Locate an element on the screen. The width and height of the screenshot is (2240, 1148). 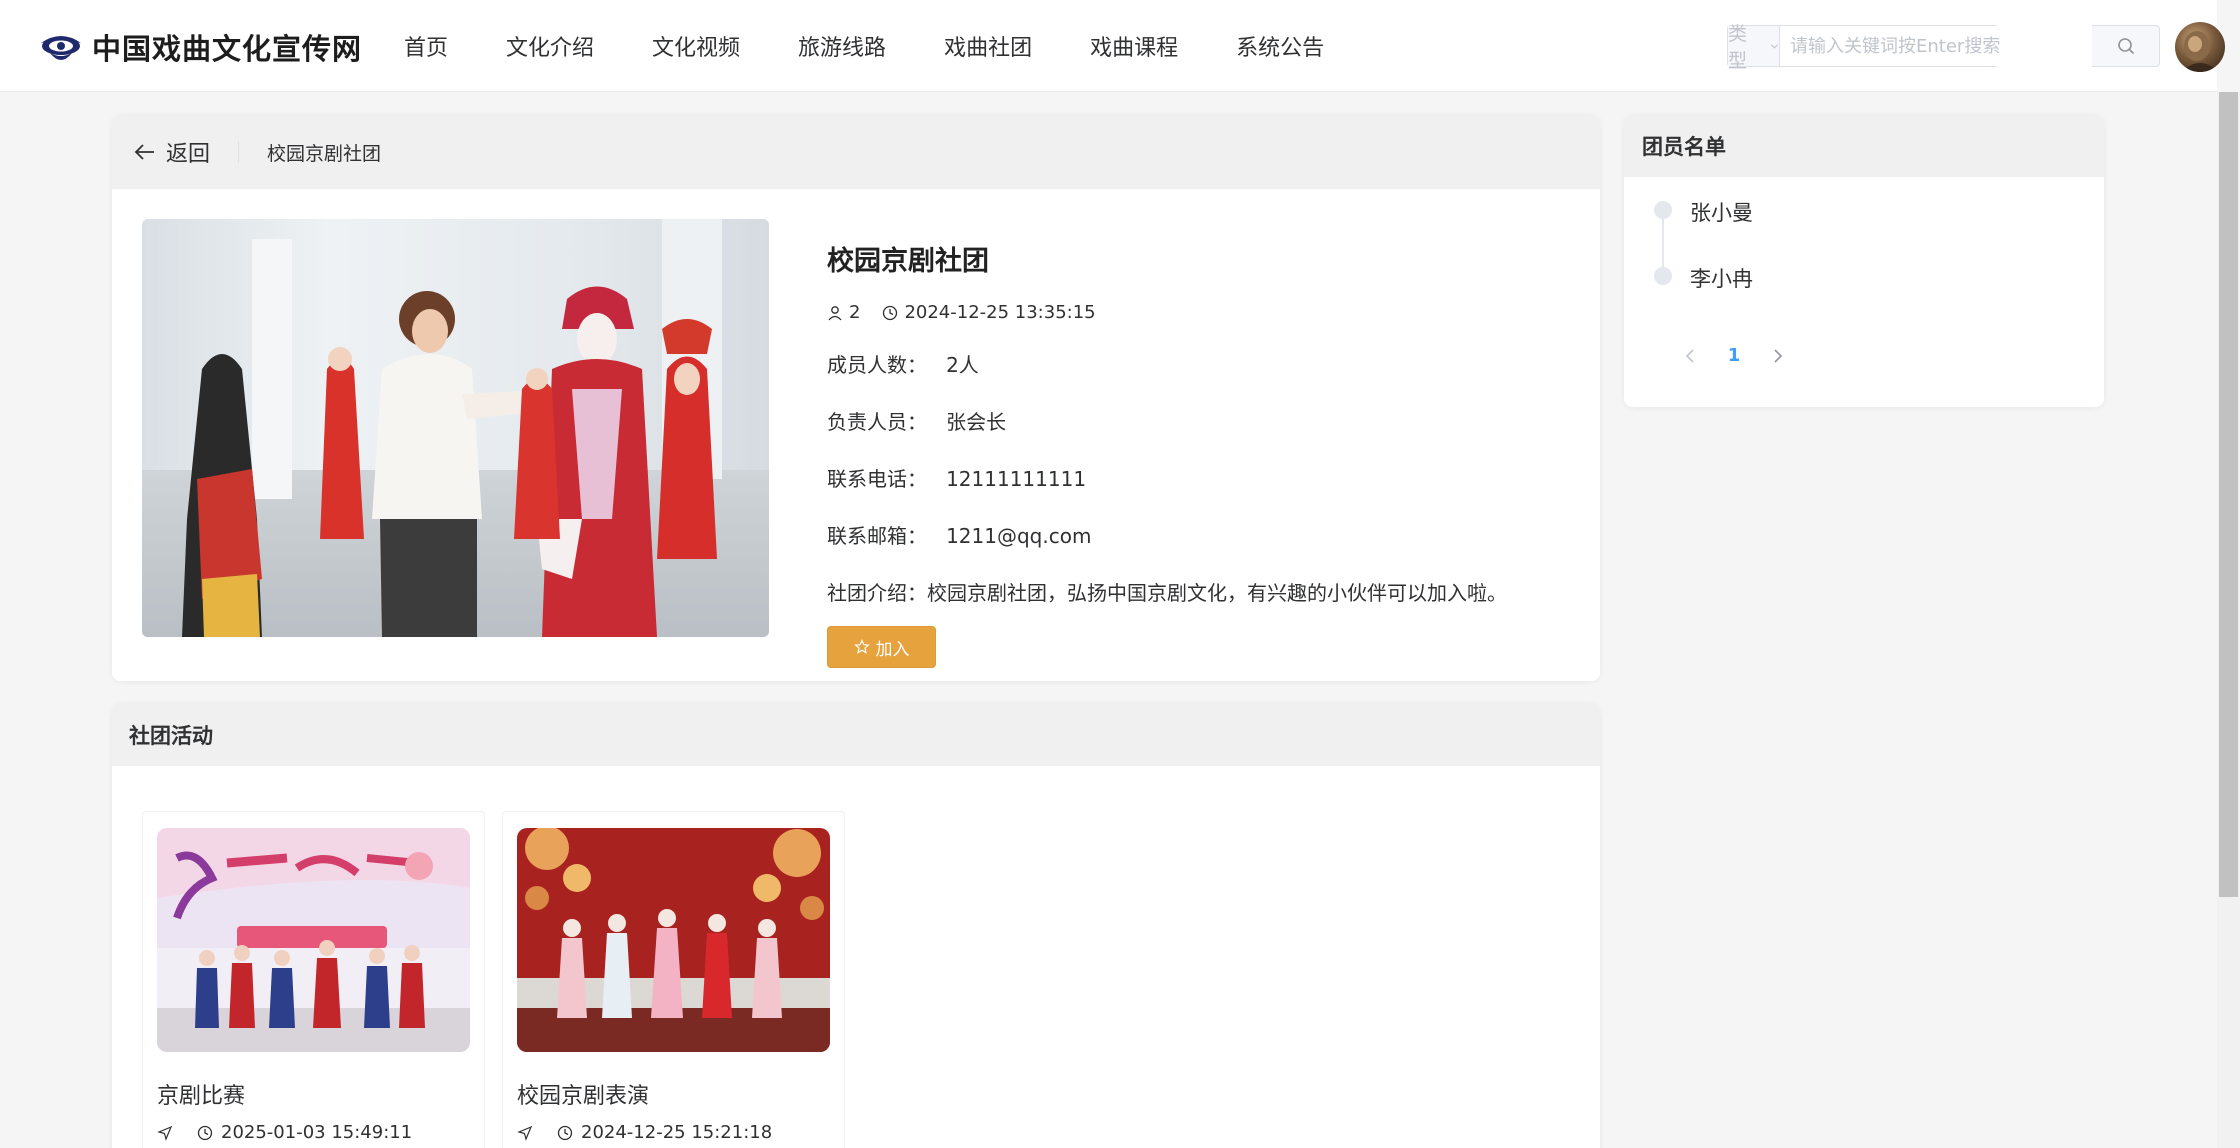
phone-row: 联系电话： 12111111111 is located at coordinates (957, 479).